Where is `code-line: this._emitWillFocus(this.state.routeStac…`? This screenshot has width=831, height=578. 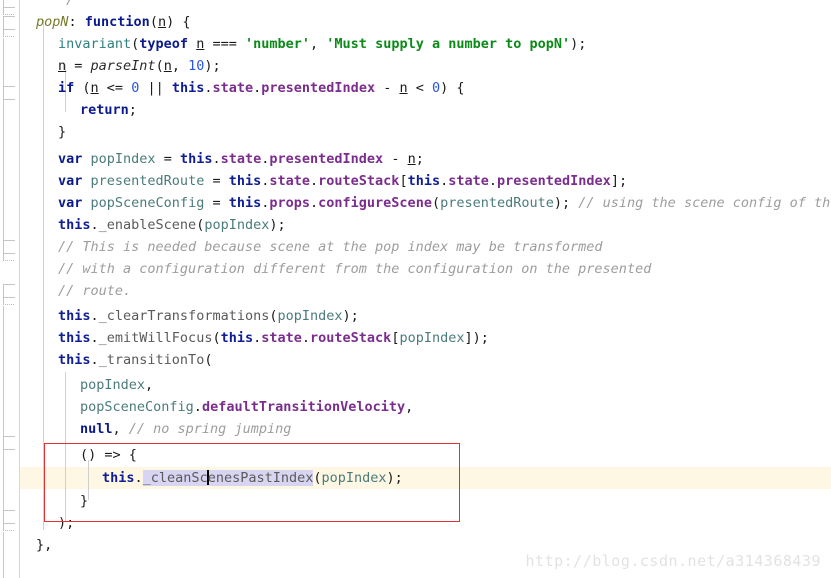
code-line: this._emitWillFocus(this.state.routeStac… is located at coordinates (273, 338).